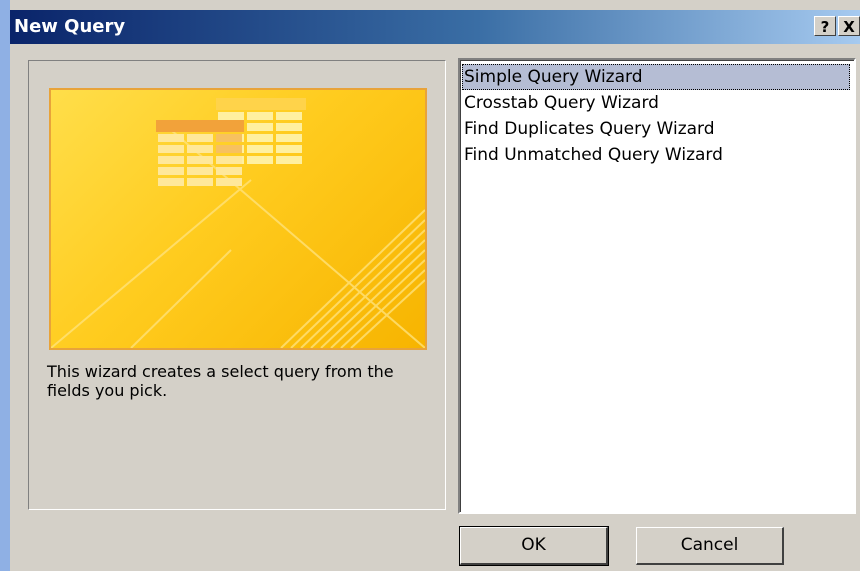 The width and height of the screenshot is (860, 571). Describe the element at coordinates (435, 27) in the screenshot. I see `title-bar: New Query ? X` at that location.